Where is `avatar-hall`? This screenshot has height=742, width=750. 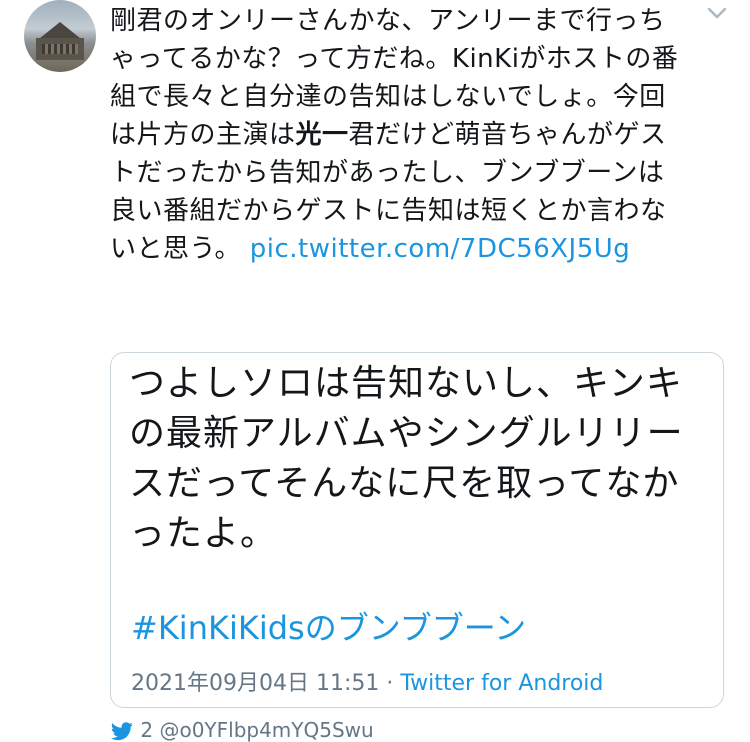
avatar-hall is located at coordinates (60, 49).